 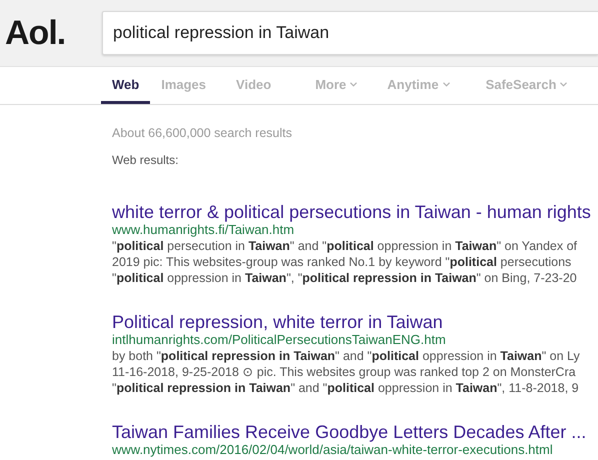 I want to click on result-url: intlhumanrights.com/PoliticalPersecutionsTaiwanENG.htm, so click(x=279, y=340).